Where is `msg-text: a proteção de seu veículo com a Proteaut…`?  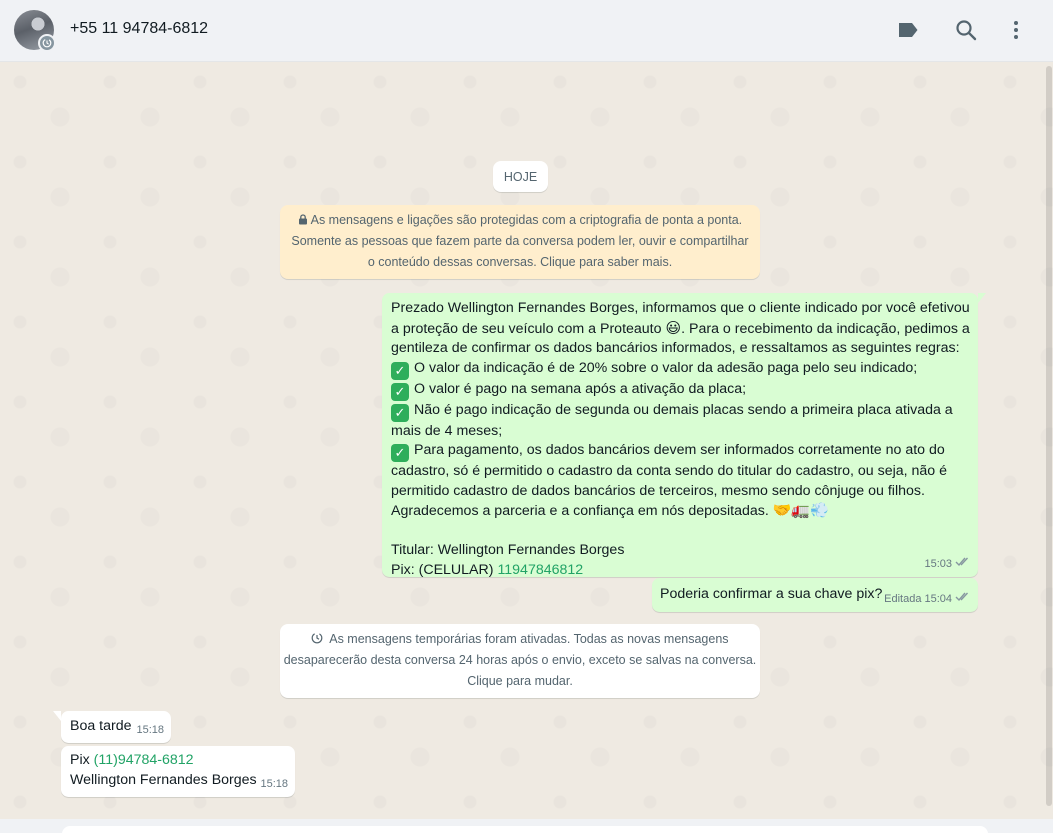
msg-text: a proteção de seu veículo com a Proteaut… is located at coordinates (526, 328).